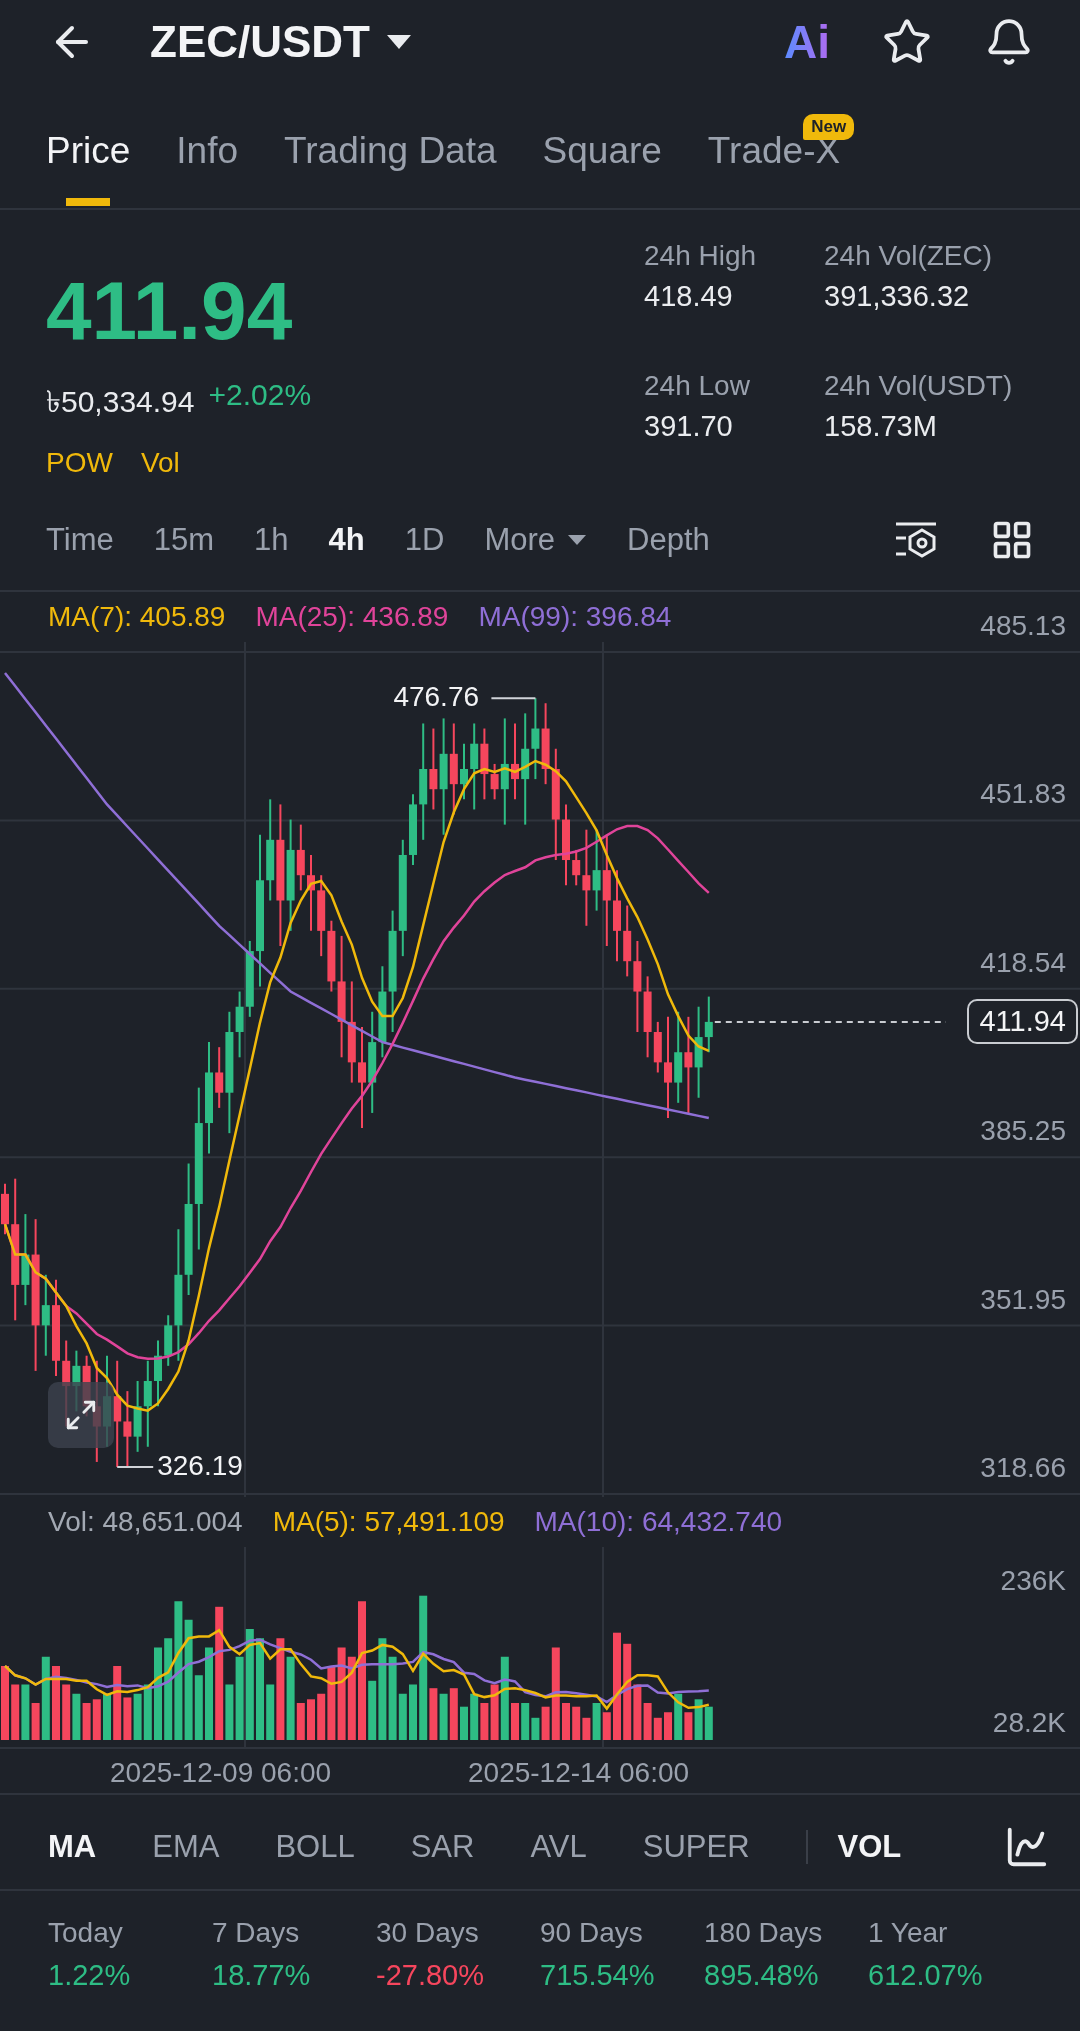 The width and height of the screenshot is (1080, 2031). Describe the element at coordinates (1023, 1468) in the screenshot. I see `price-axis-label: 318.66` at that location.